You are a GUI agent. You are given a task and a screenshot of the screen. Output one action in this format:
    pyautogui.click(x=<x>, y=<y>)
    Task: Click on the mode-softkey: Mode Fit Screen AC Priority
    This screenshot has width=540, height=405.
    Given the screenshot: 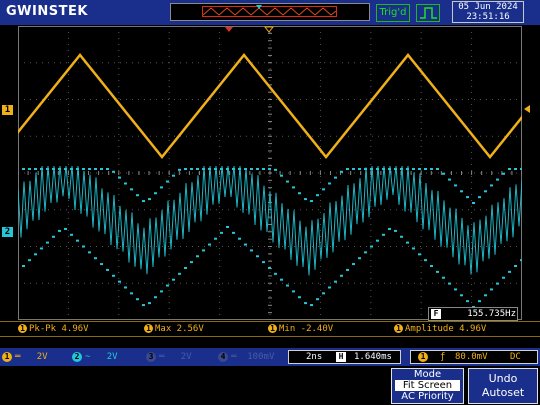 What is the action you would take?
    pyautogui.click(x=427, y=386)
    